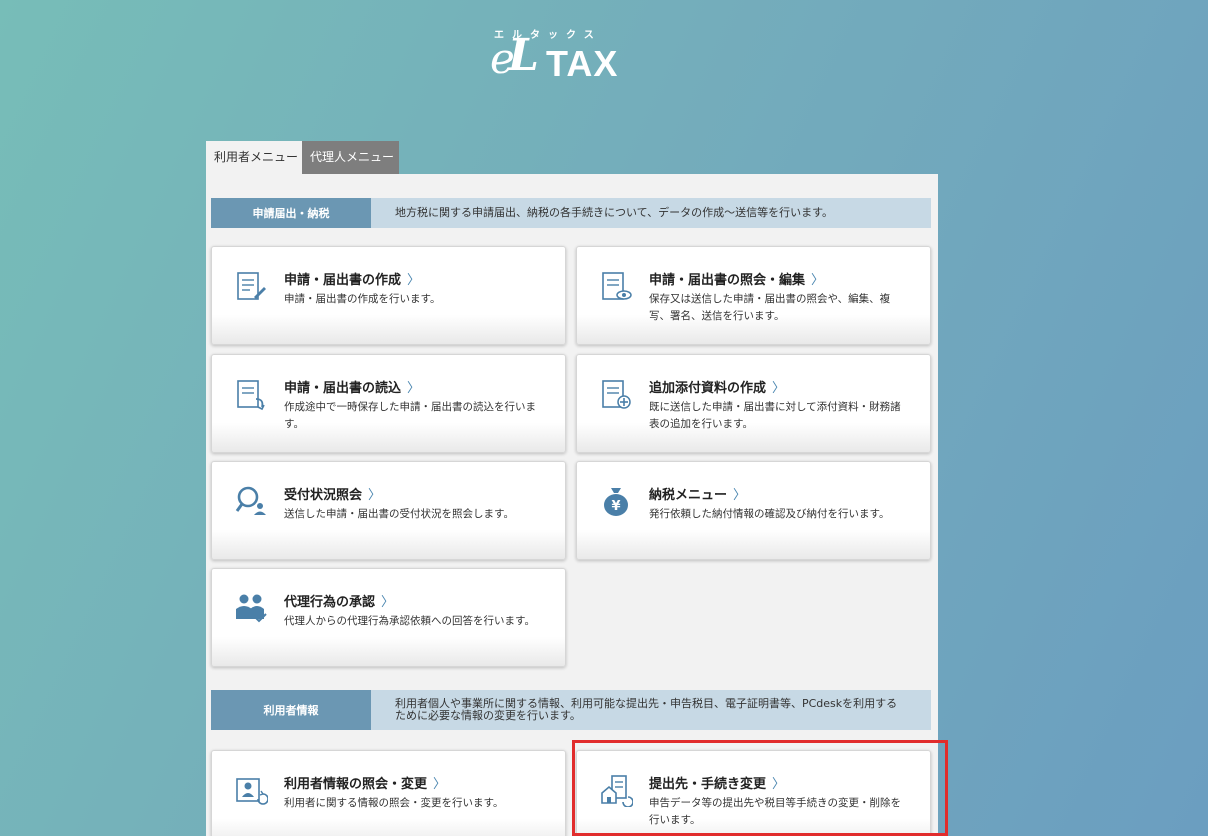 The height and width of the screenshot is (836, 1208). Describe the element at coordinates (737, 280) in the screenshot. I see `card-title: 申請・届出書の照会・編集〉` at that location.